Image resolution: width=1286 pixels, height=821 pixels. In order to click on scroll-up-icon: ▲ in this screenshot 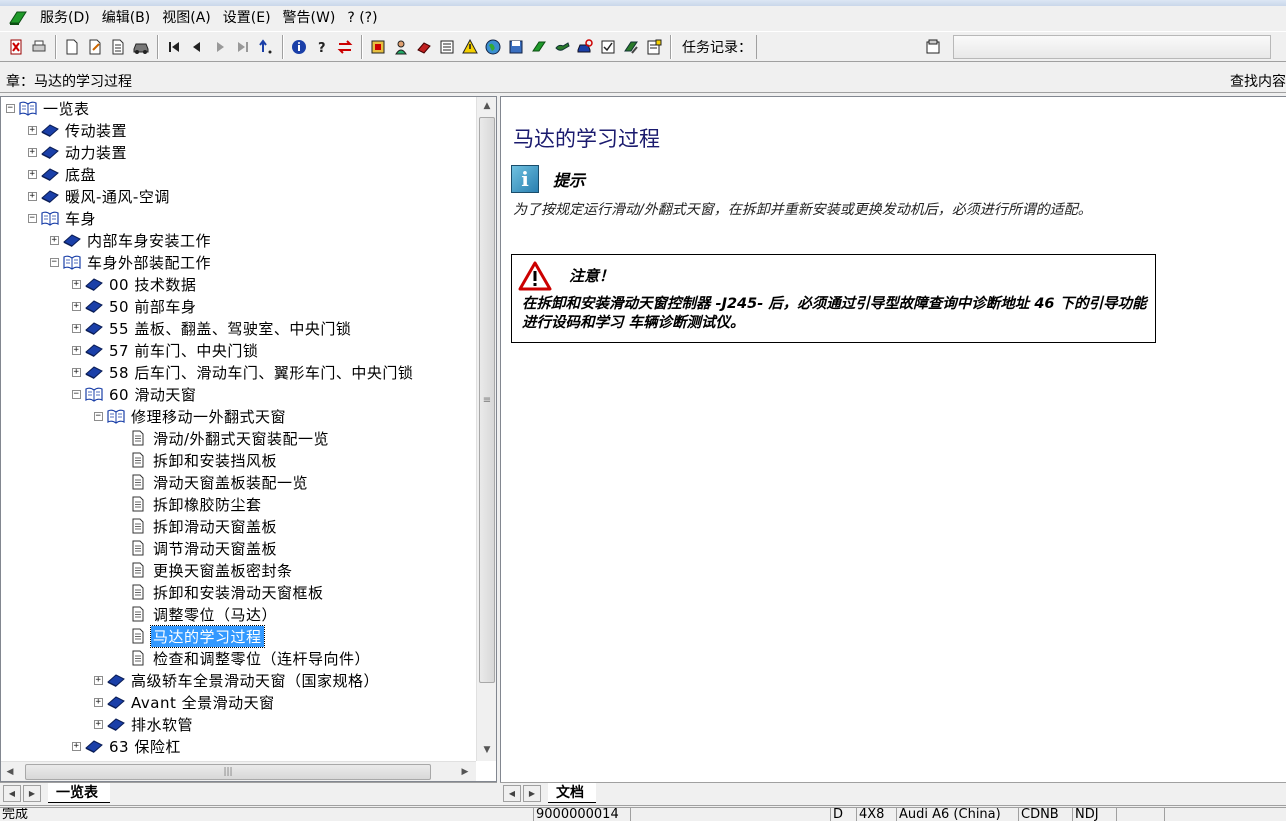, I will do `click(486, 106)`.